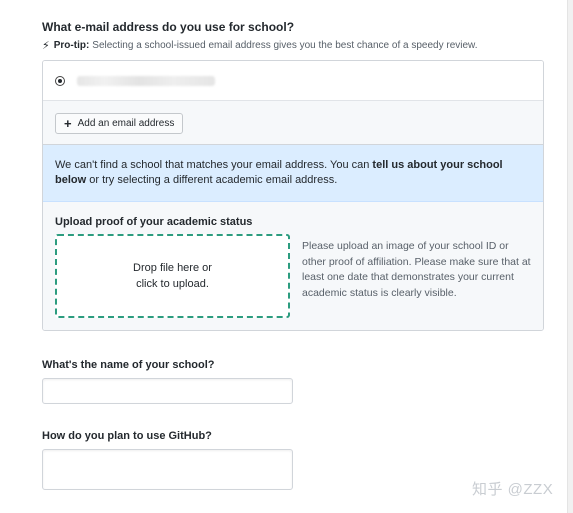  Describe the element at coordinates (60, 80) in the screenshot. I see `email-radio` at that location.